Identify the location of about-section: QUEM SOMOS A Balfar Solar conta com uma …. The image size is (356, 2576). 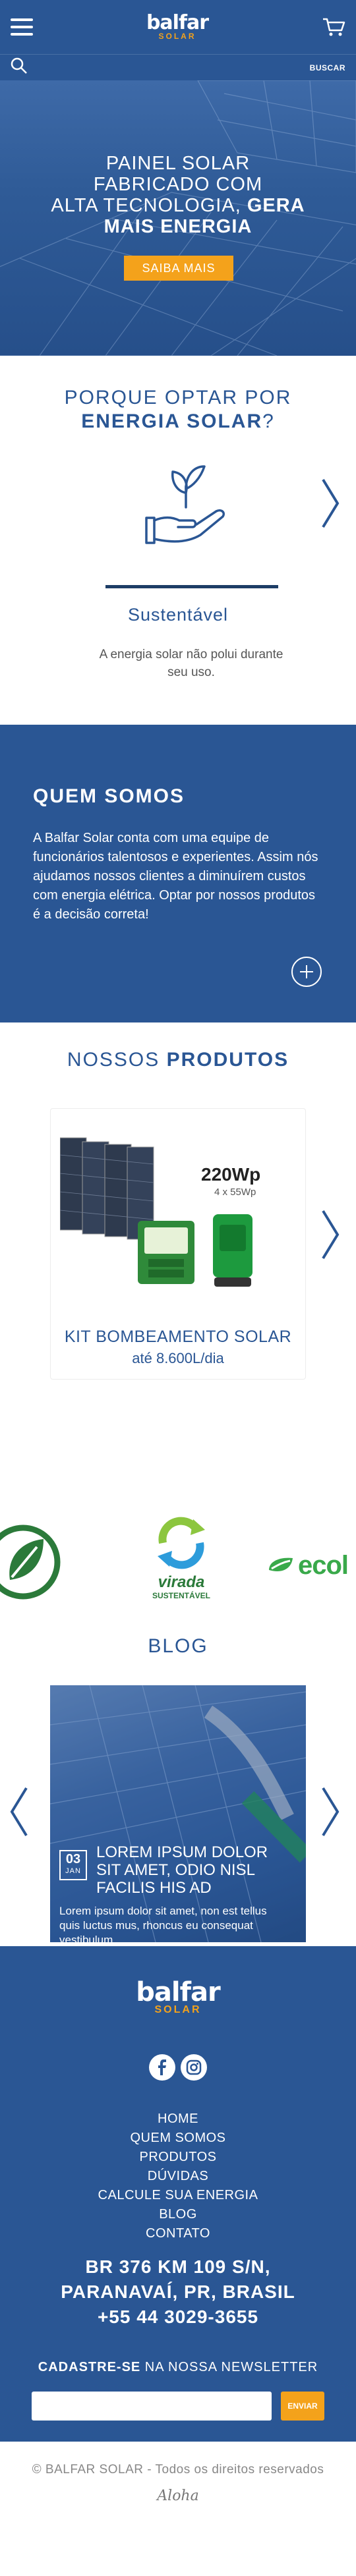
(178, 873).